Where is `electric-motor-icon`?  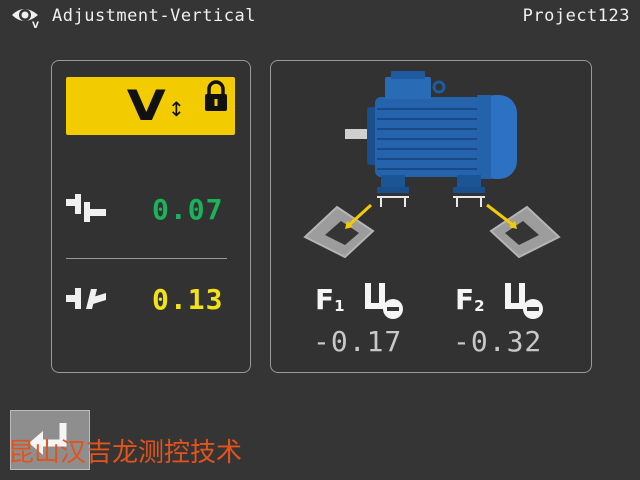 electric-motor-icon is located at coordinates (431, 139).